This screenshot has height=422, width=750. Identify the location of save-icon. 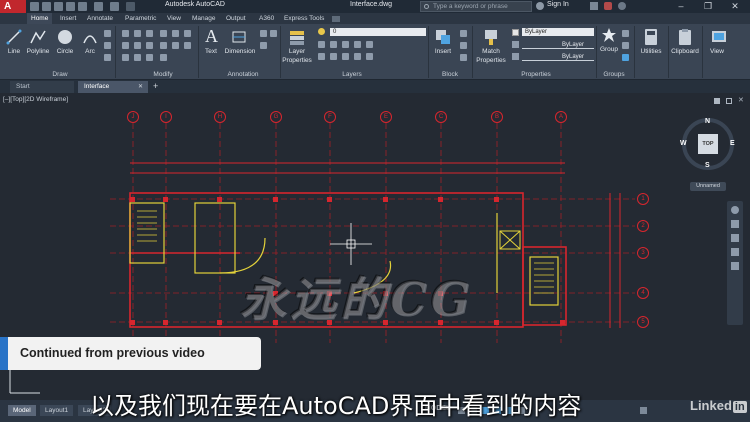
(58, 6).